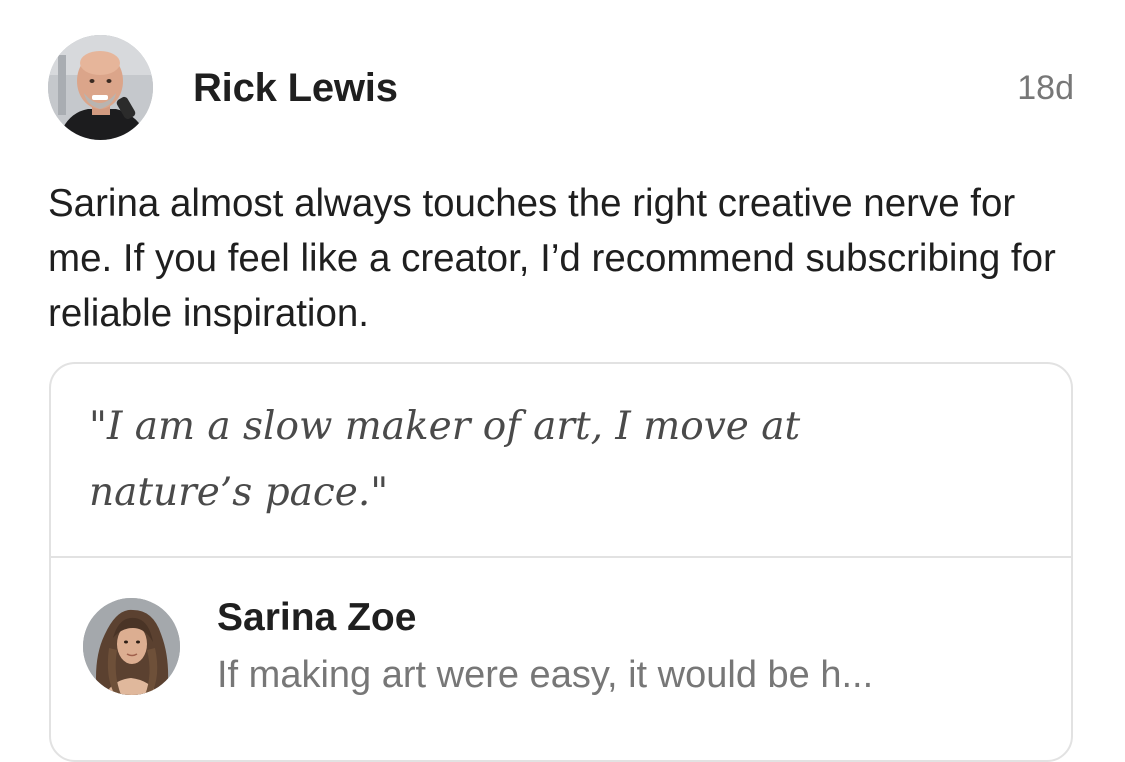  Describe the element at coordinates (295, 88) in the screenshot. I see `author-name: Rick Lewis` at that location.